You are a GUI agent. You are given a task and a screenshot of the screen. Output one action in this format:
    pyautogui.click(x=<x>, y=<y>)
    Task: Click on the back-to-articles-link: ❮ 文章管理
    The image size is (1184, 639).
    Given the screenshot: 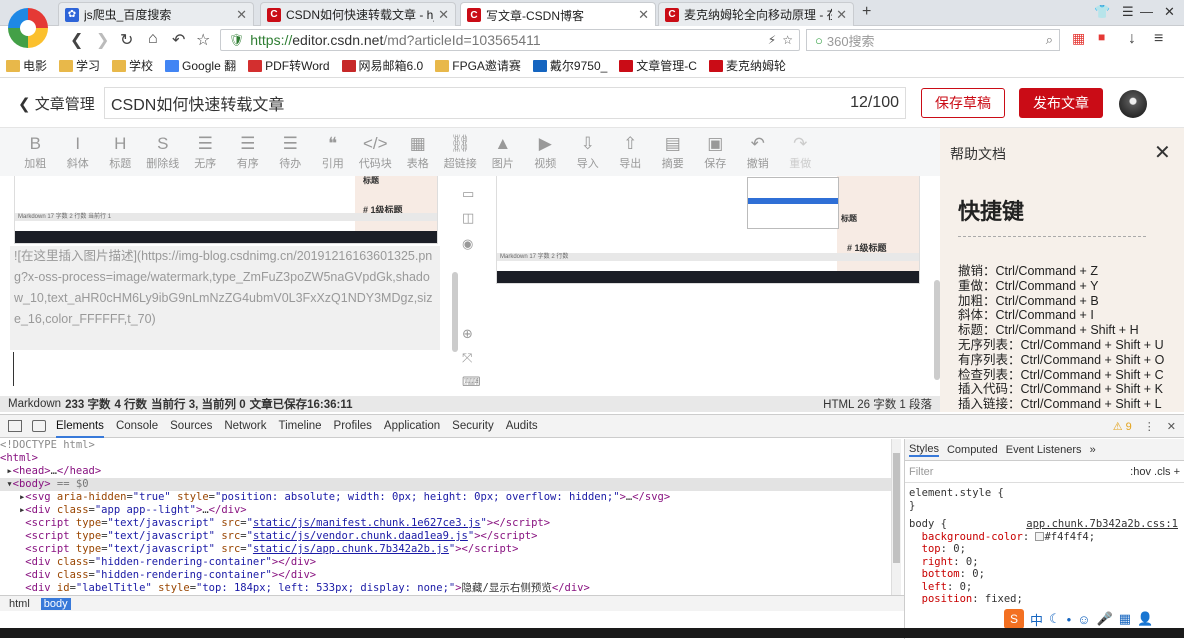 What is the action you would take?
    pyautogui.click(x=56, y=103)
    